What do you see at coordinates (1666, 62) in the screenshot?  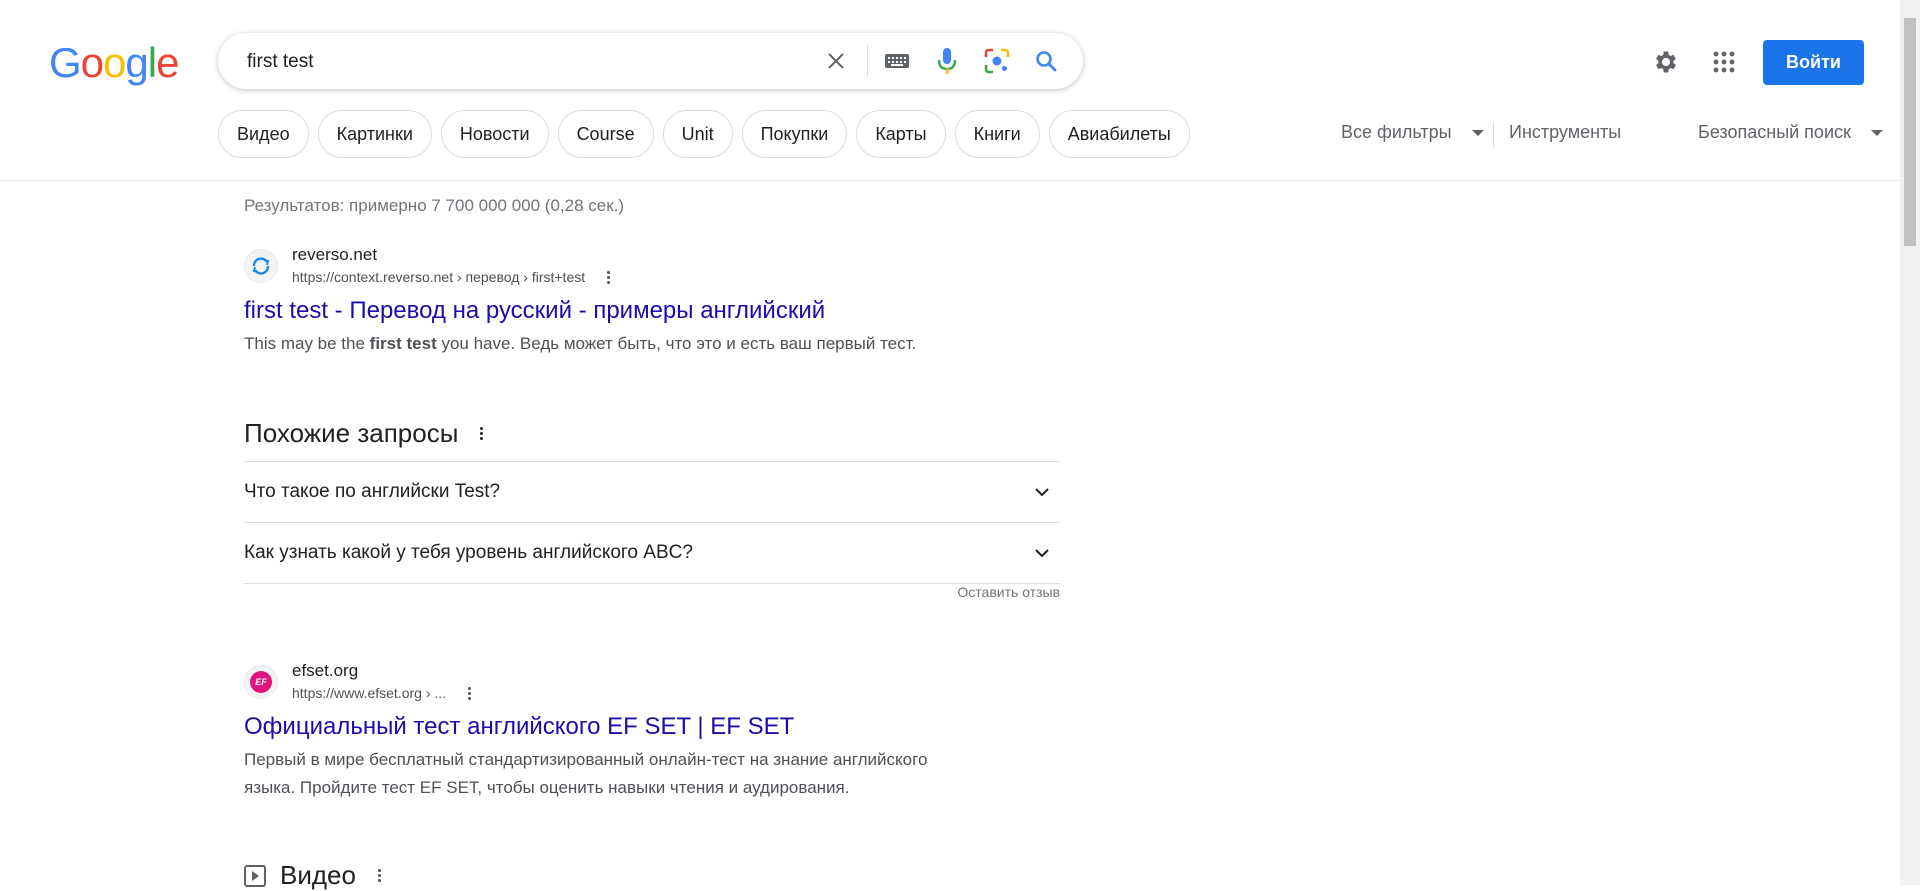 I see `settings-gear-icon` at bounding box center [1666, 62].